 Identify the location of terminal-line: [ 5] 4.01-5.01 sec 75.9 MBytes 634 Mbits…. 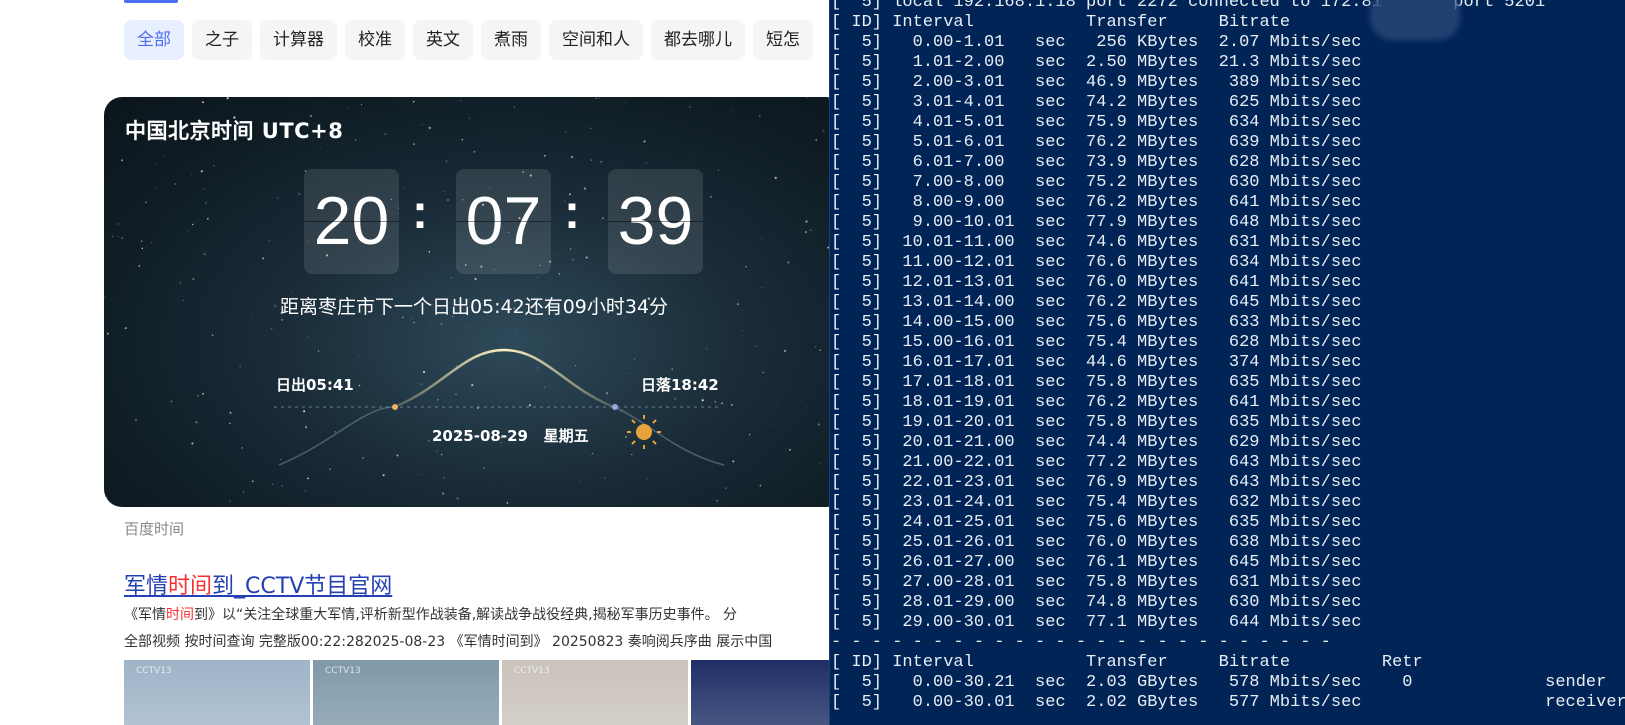
(1096, 122).